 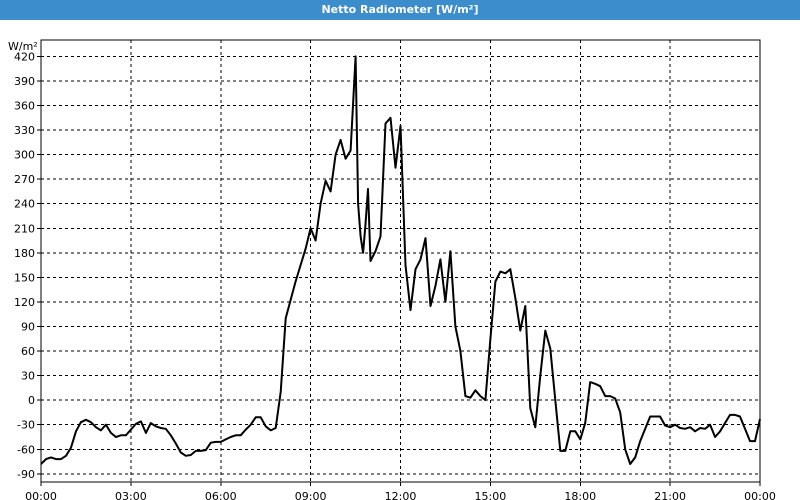 What do you see at coordinates (24, 204) in the screenshot?
I see `y-tick-label: 240` at bounding box center [24, 204].